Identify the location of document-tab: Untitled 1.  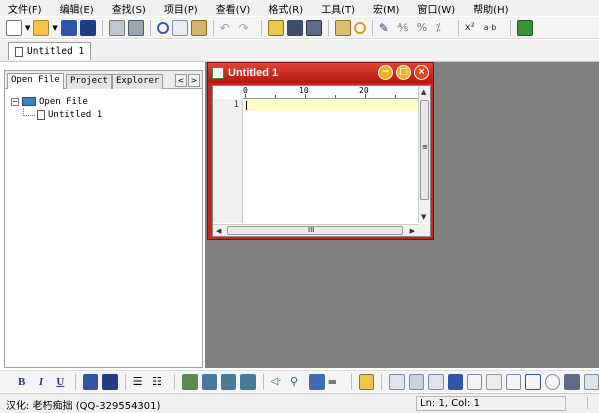
(50, 51).